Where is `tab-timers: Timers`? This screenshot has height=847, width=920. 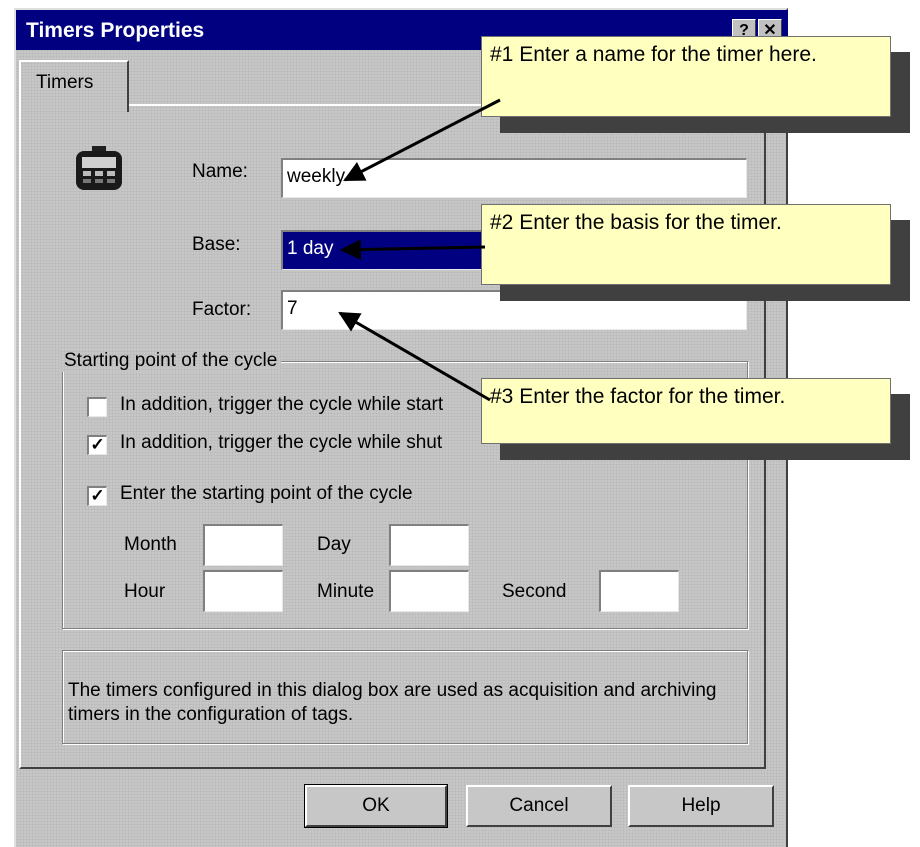 tab-timers: Timers is located at coordinates (74, 86).